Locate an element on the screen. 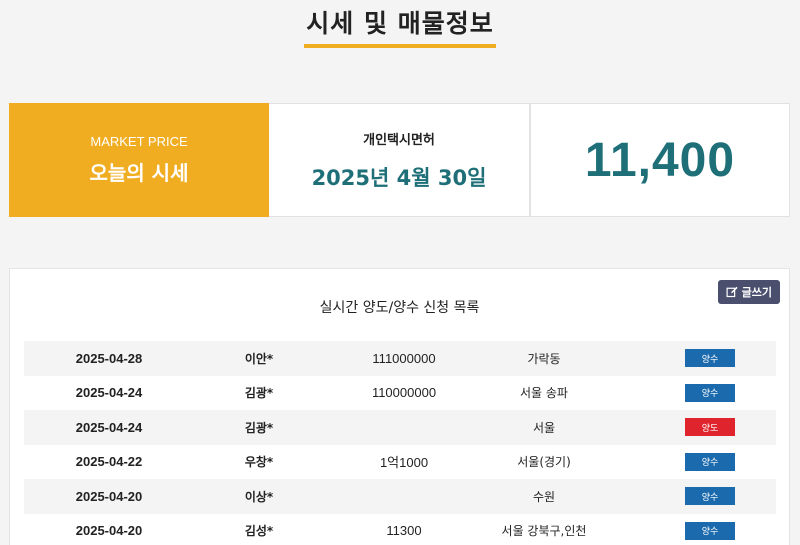 The width and height of the screenshot is (800, 545). row-name: 우창* is located at coordinates (259, 462).